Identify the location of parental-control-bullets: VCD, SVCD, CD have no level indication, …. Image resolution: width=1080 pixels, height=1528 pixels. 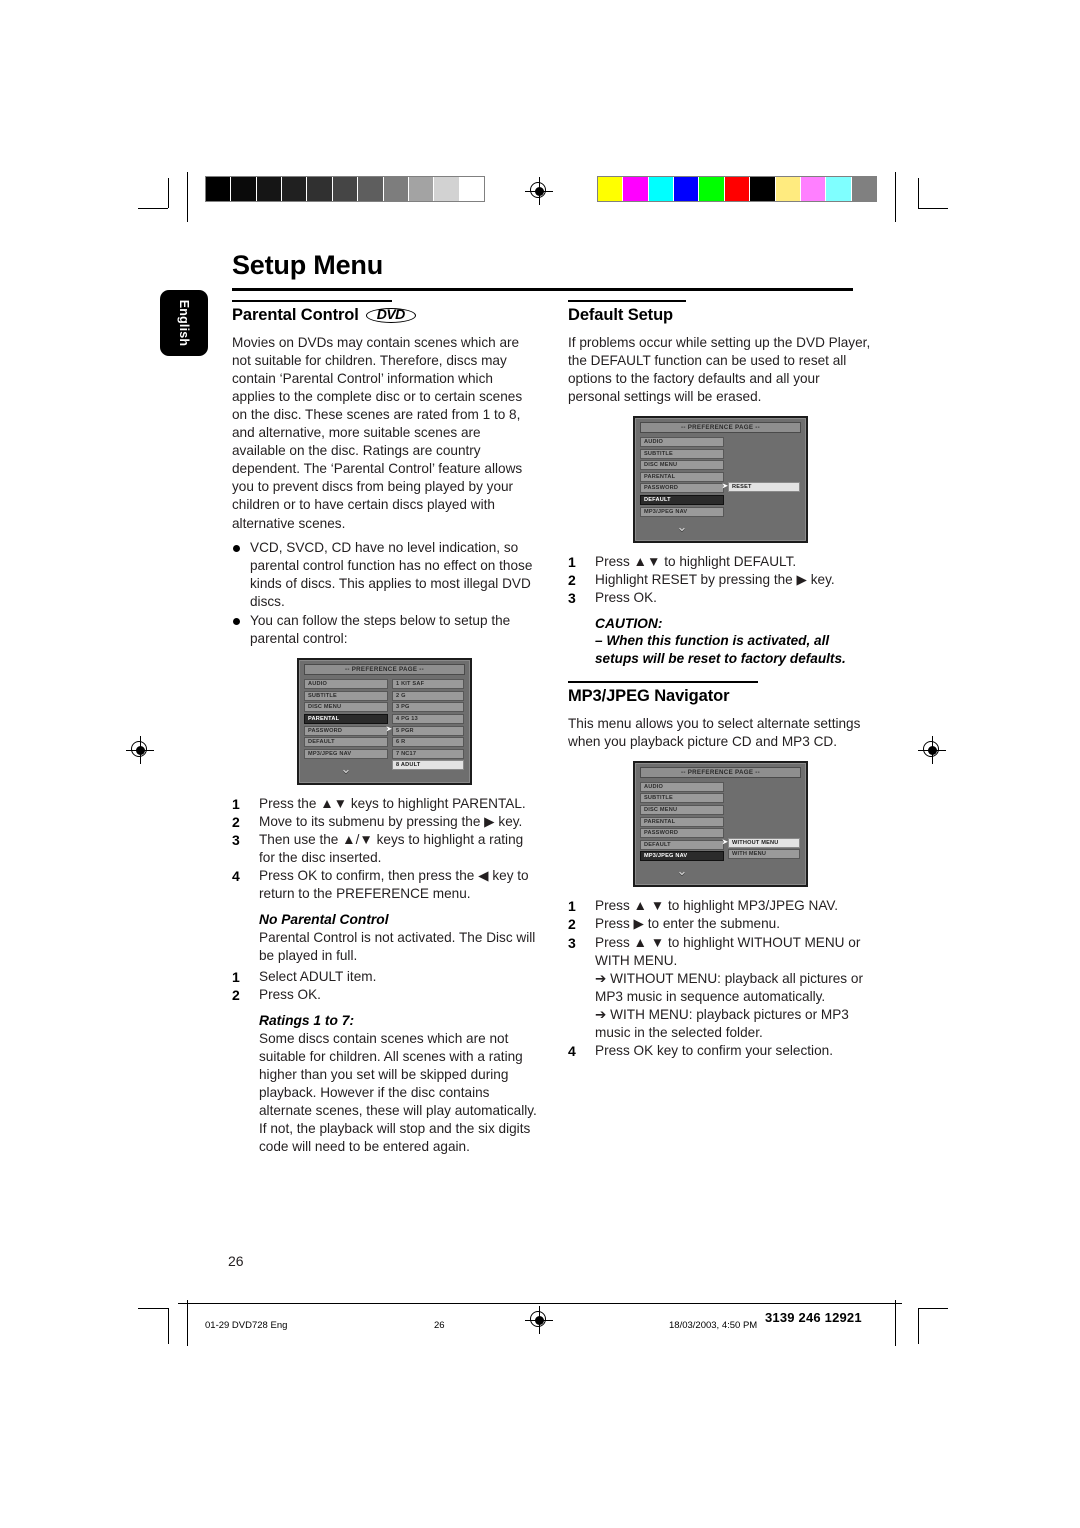
(384, 594).